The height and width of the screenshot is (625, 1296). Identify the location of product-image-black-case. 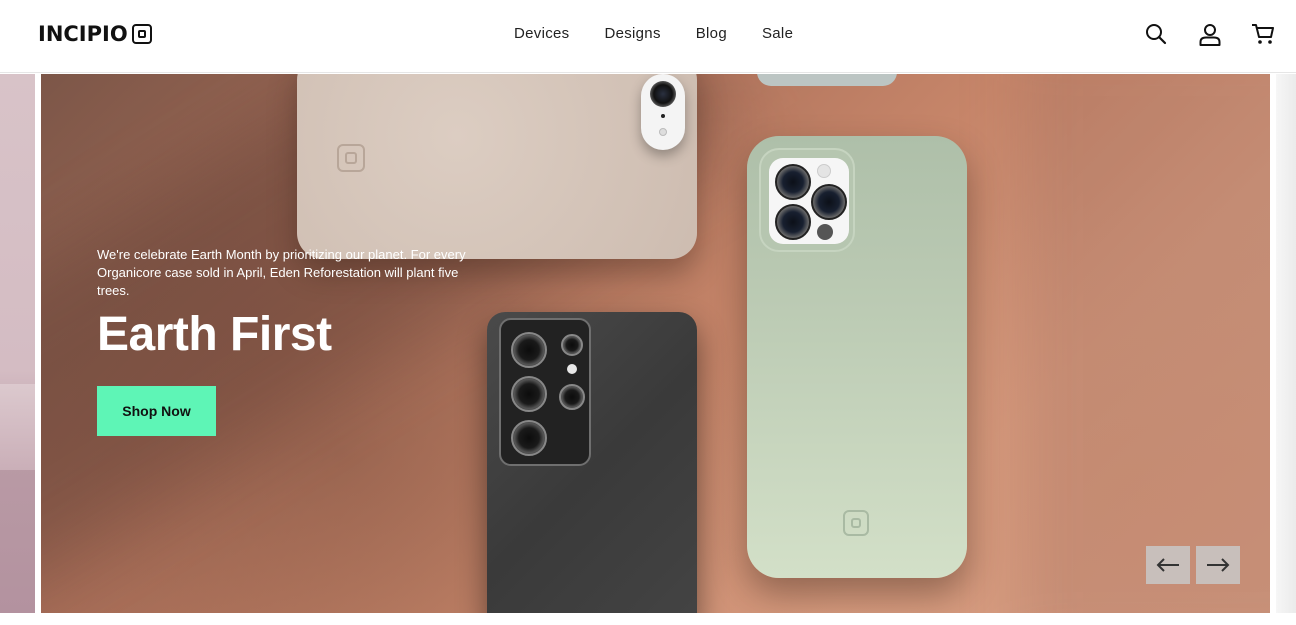
(592, 462).